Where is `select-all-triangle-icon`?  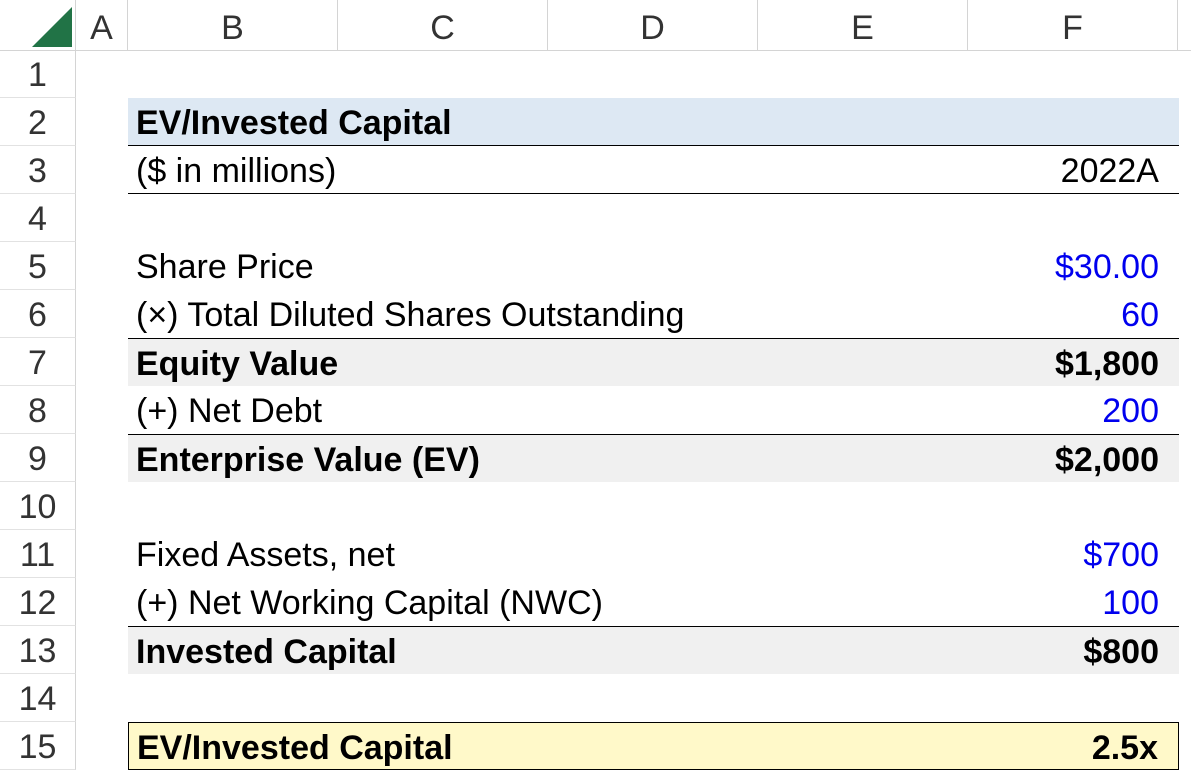 select-all-triangle-icon is located at coordinates (52, 27).